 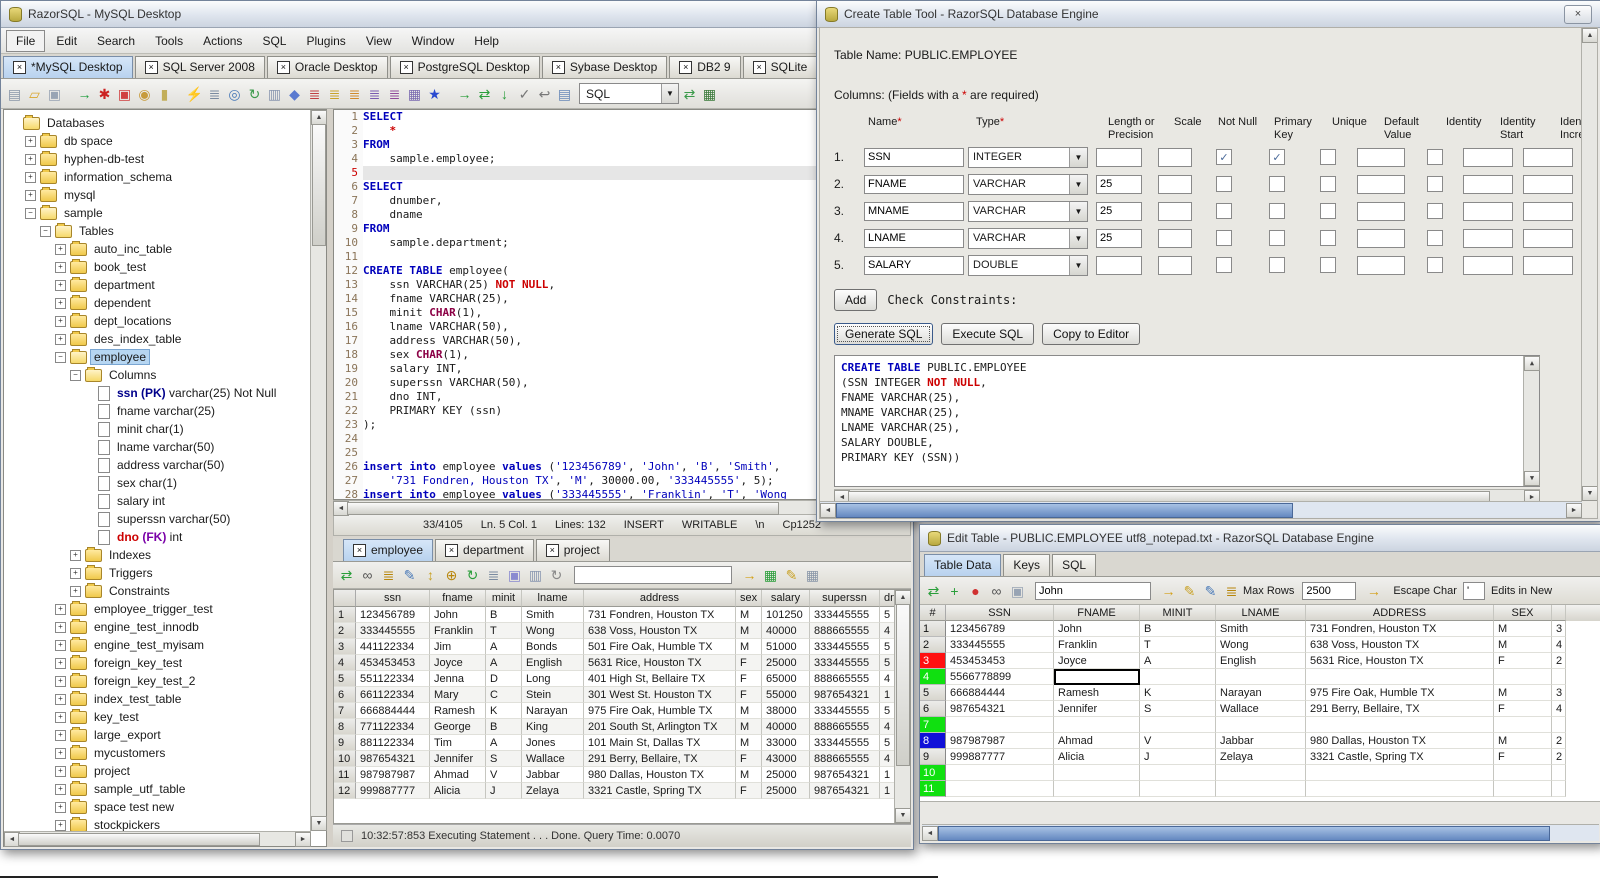 I want to click on menu-edit: Edit, so click(x=66, y=41).